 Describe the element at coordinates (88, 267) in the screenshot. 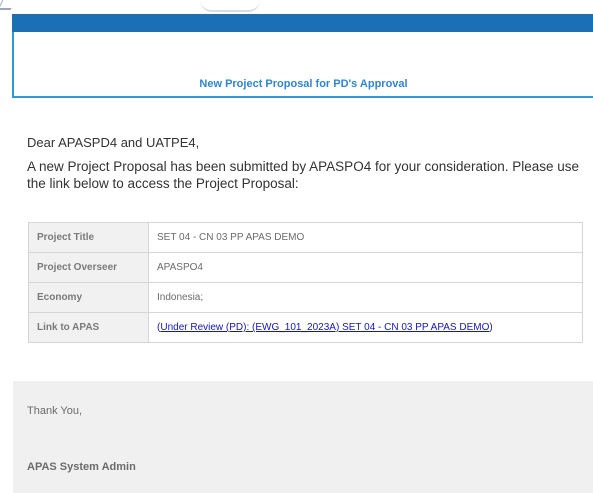

I see `project-overseer-label: Project Overseer` at that location.